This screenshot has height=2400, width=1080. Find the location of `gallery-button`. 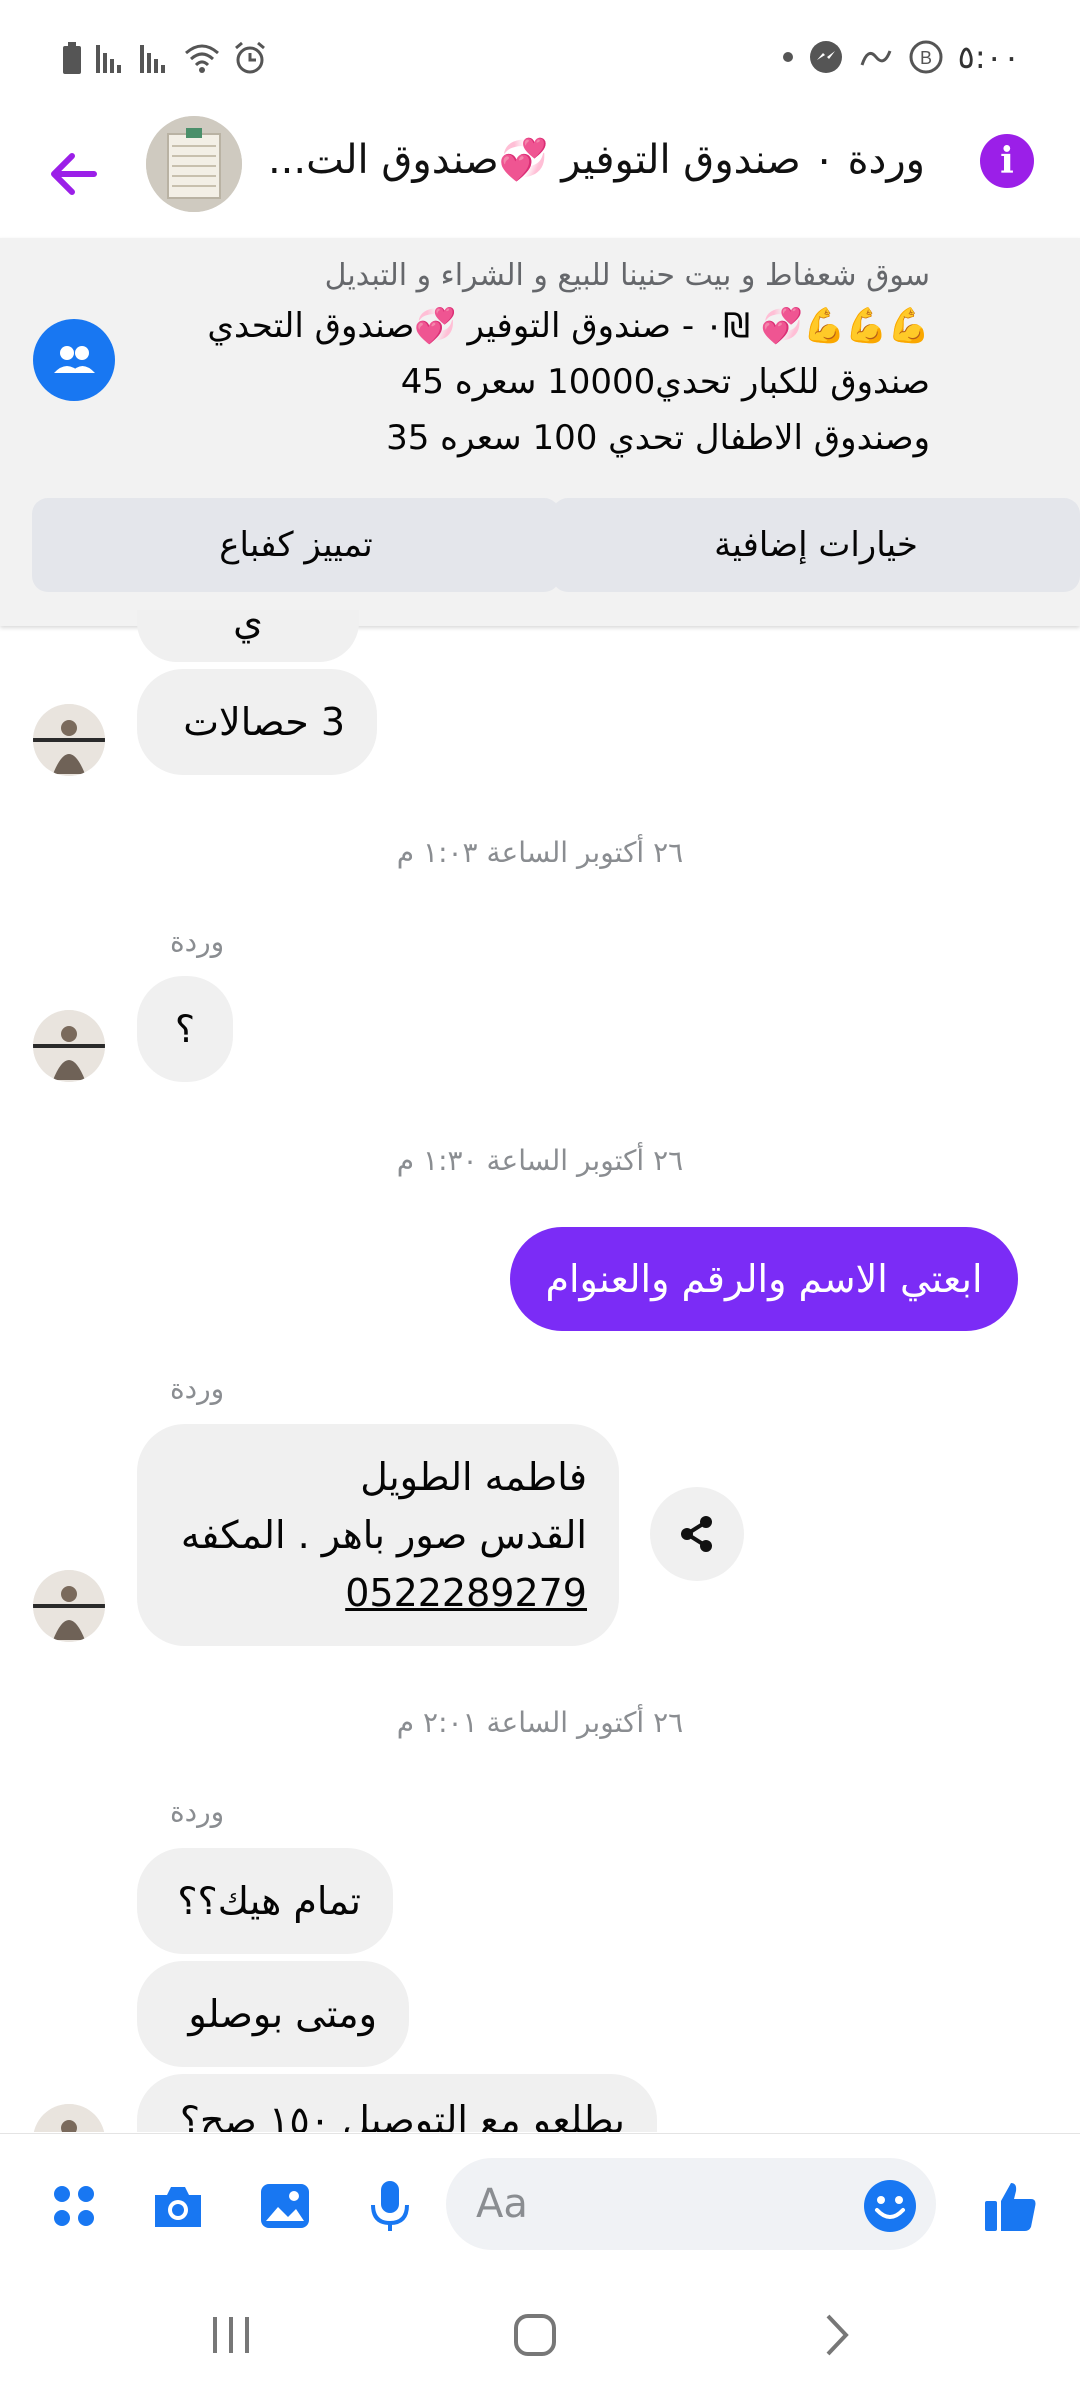

gallery-button is located at coordinates (285, 2206).